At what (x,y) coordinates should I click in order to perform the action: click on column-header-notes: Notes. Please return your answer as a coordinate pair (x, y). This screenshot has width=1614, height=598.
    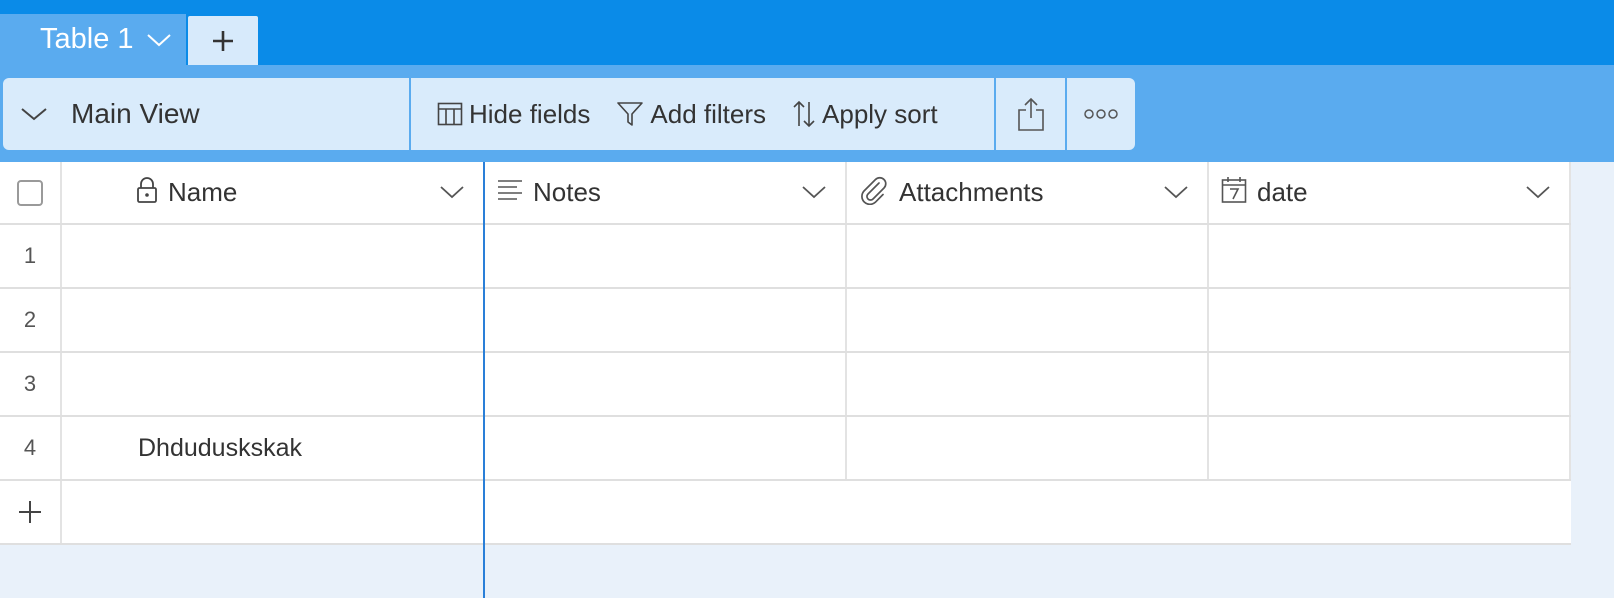
    Looking at the image, I should click on (666, 192).